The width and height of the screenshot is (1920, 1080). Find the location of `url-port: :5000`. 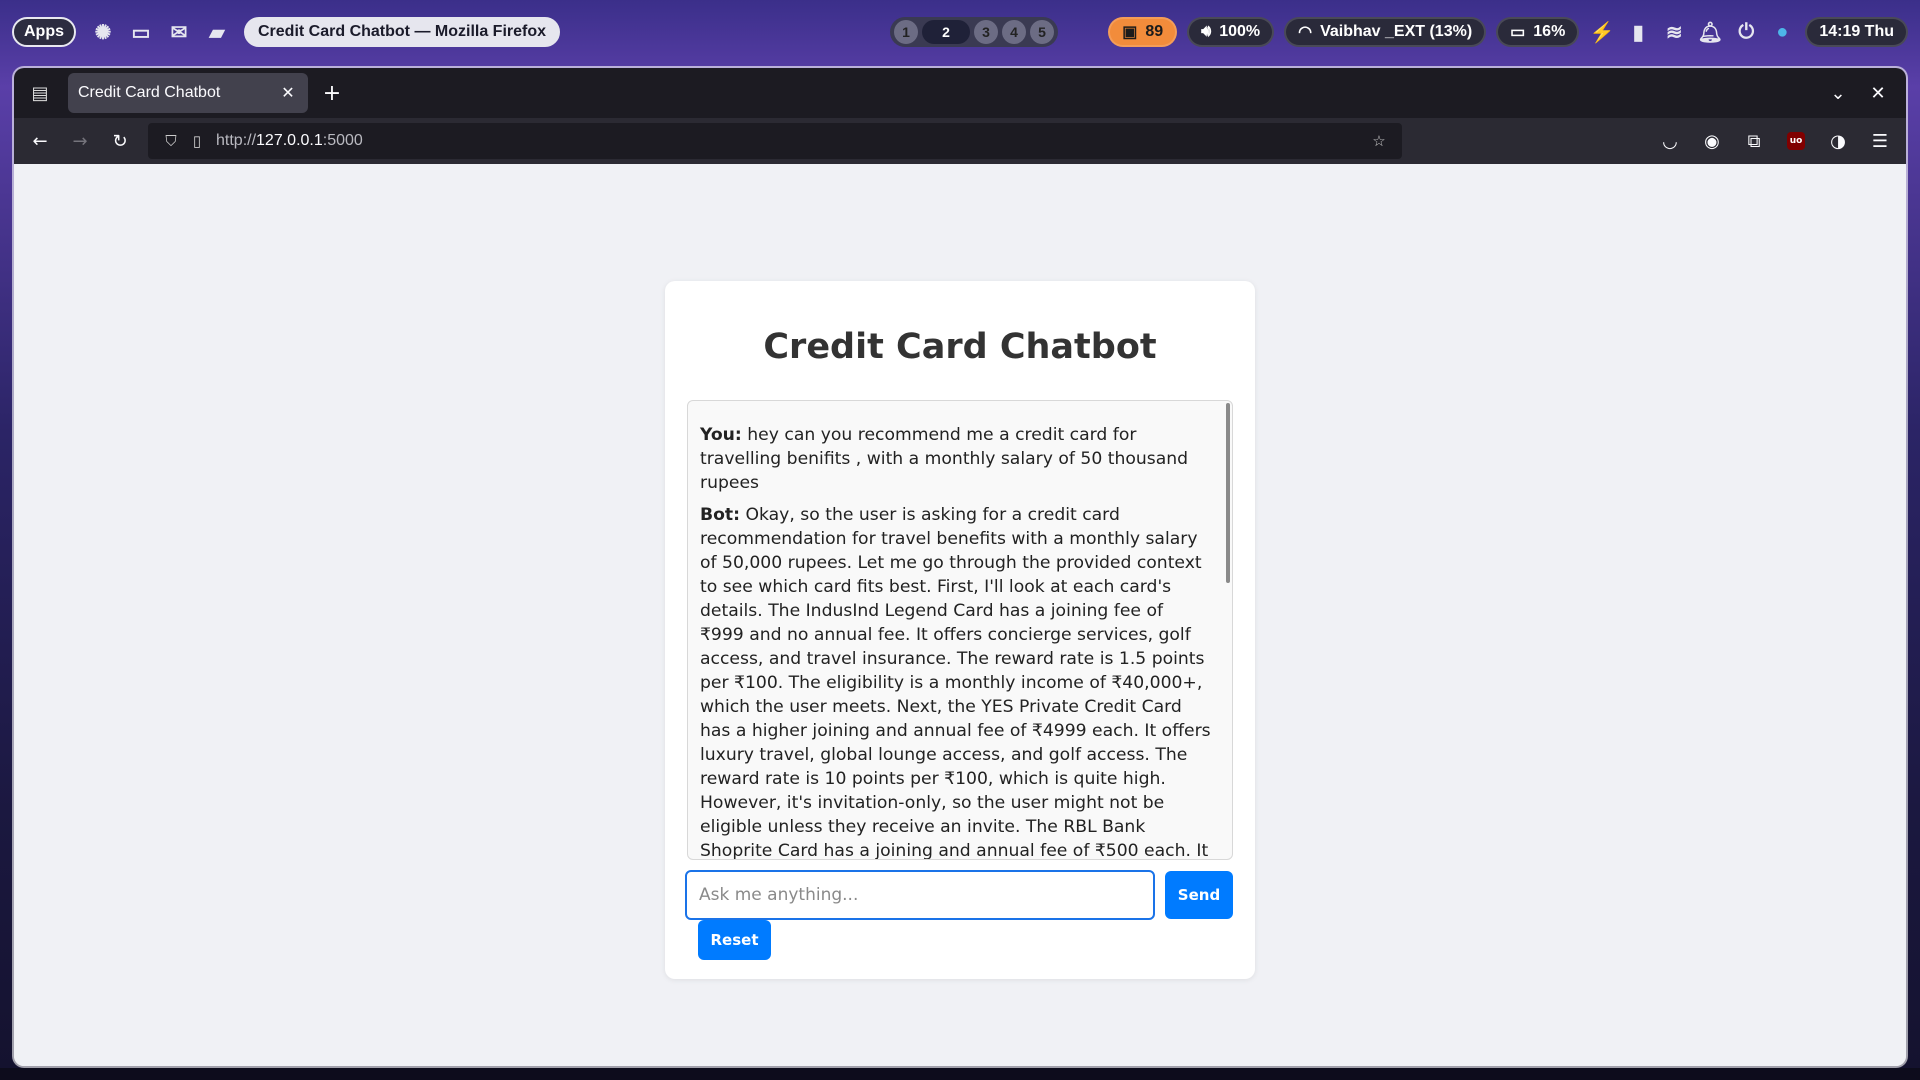

url-port: :5000 is located at coordinates (342, 140).